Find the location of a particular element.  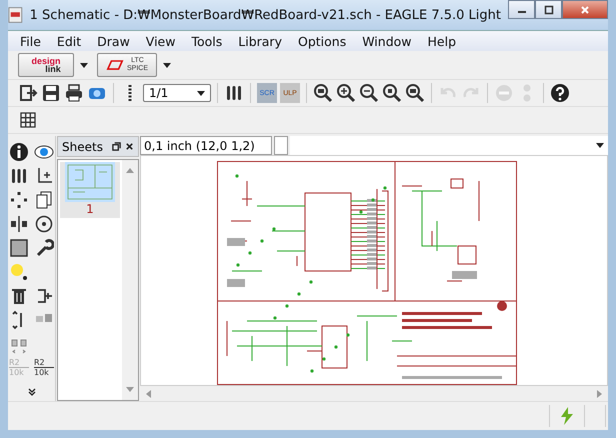

panel-title: Sheets is located at coordinates (83, 147).